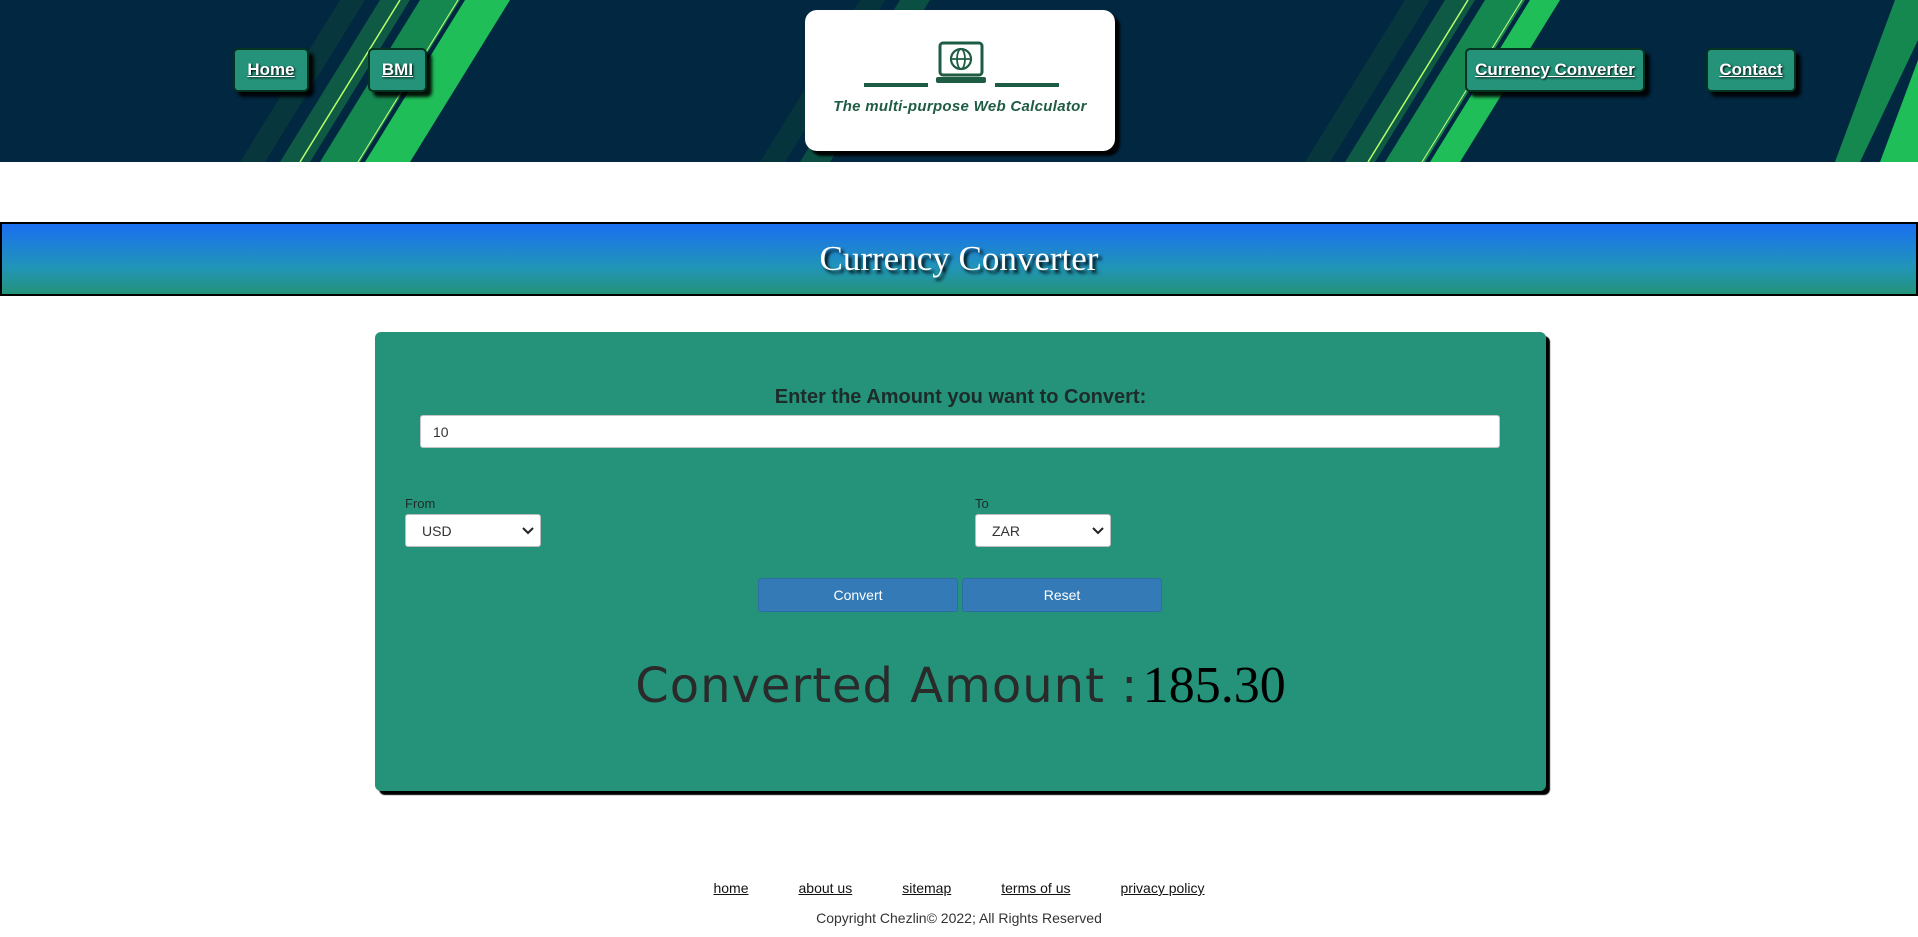 This screenshot has height=937, width=1918. I want to click on page-title: Currency Converter, so click(959, 258).